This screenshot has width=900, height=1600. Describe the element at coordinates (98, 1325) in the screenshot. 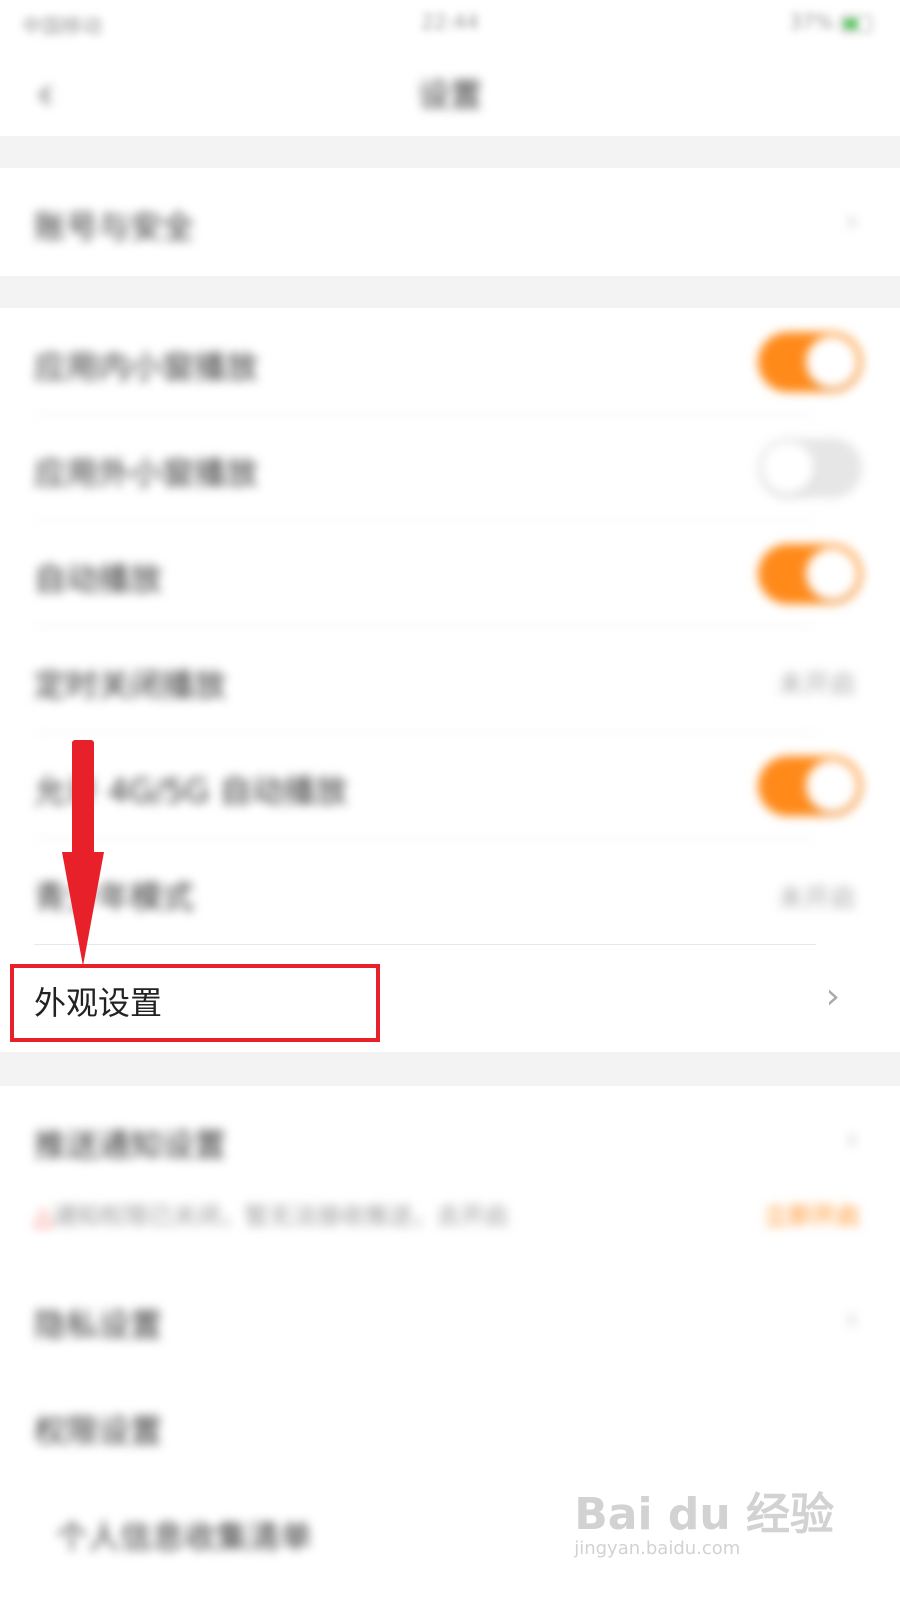

I see `row-label: 隐私设置` at that location.